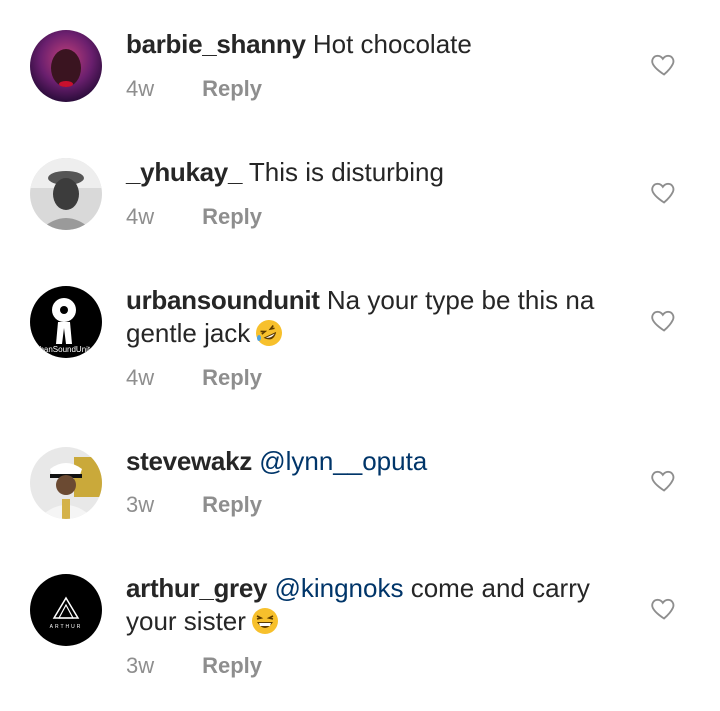 This screenshot has width=720, height=711. I want to click on avatar: ARTHUR, so click(66, 610).